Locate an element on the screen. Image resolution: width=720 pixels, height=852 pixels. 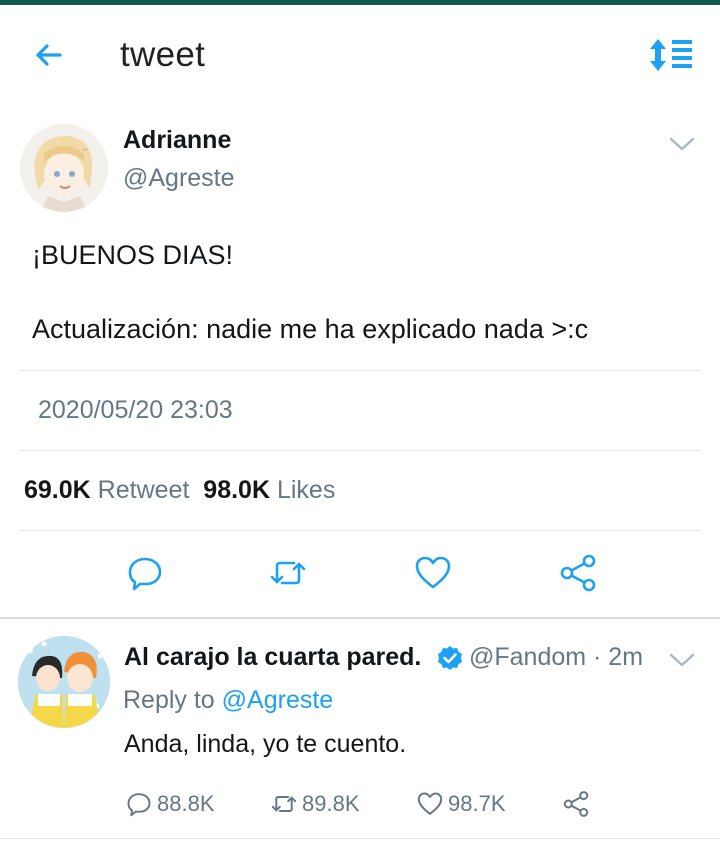
reply-avatar-image is located at coordinates (64, 682).